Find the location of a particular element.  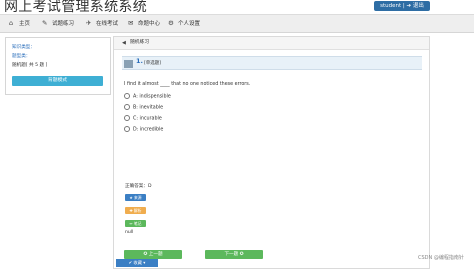

nav-item-settings: ⚙ 个人设置 is located at coordinates (184, 23).